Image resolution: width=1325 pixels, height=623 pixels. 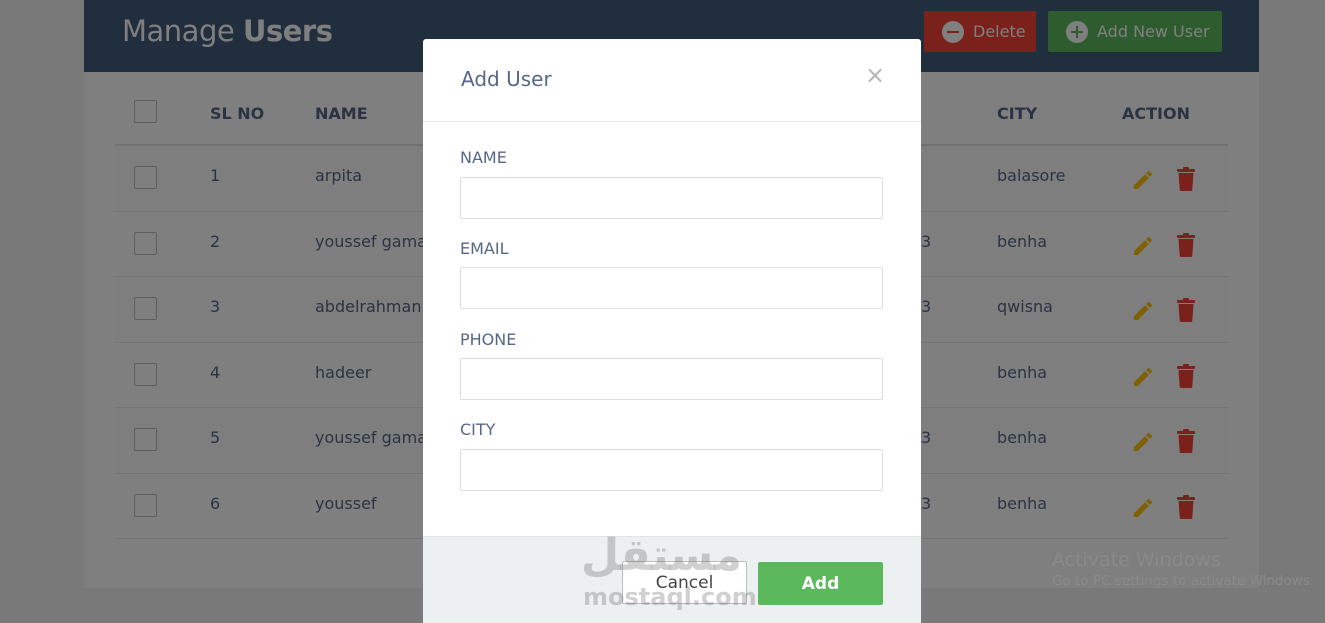 What do you see at coordinates (820, 583) in the screenshot?
I see `add-button: Add` at bounding box center [820, 583].